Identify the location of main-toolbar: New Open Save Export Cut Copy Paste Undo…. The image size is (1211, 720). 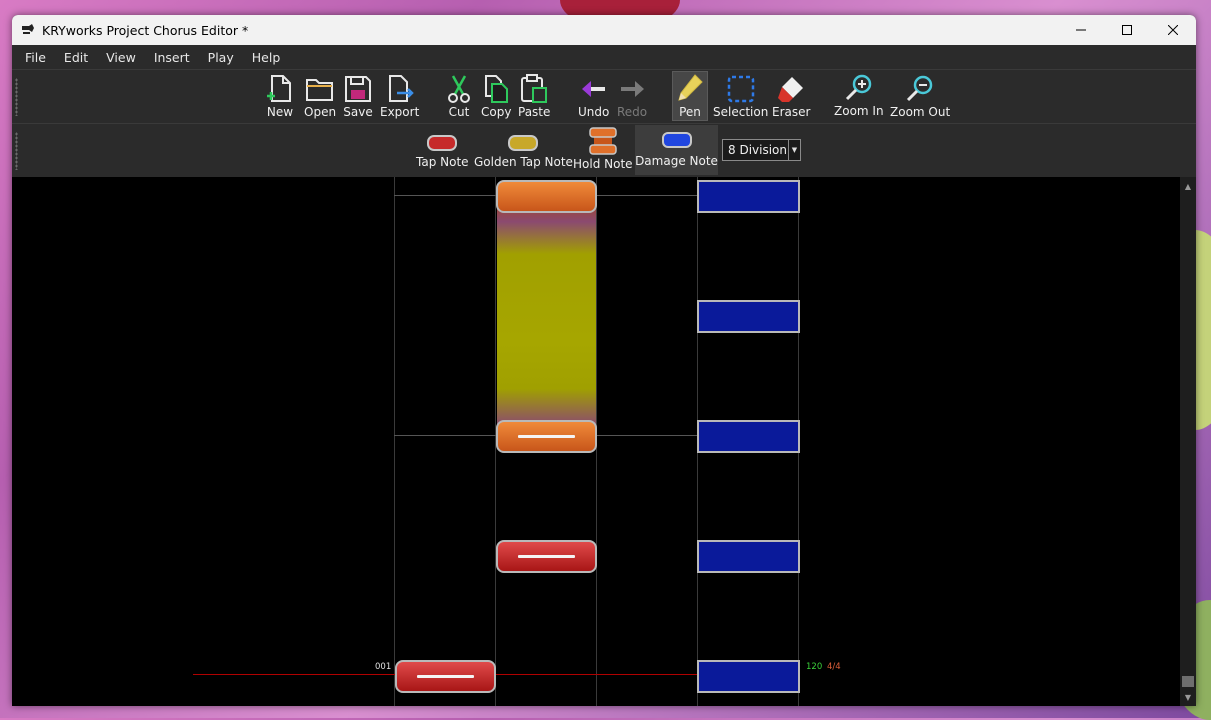
(604, 96).